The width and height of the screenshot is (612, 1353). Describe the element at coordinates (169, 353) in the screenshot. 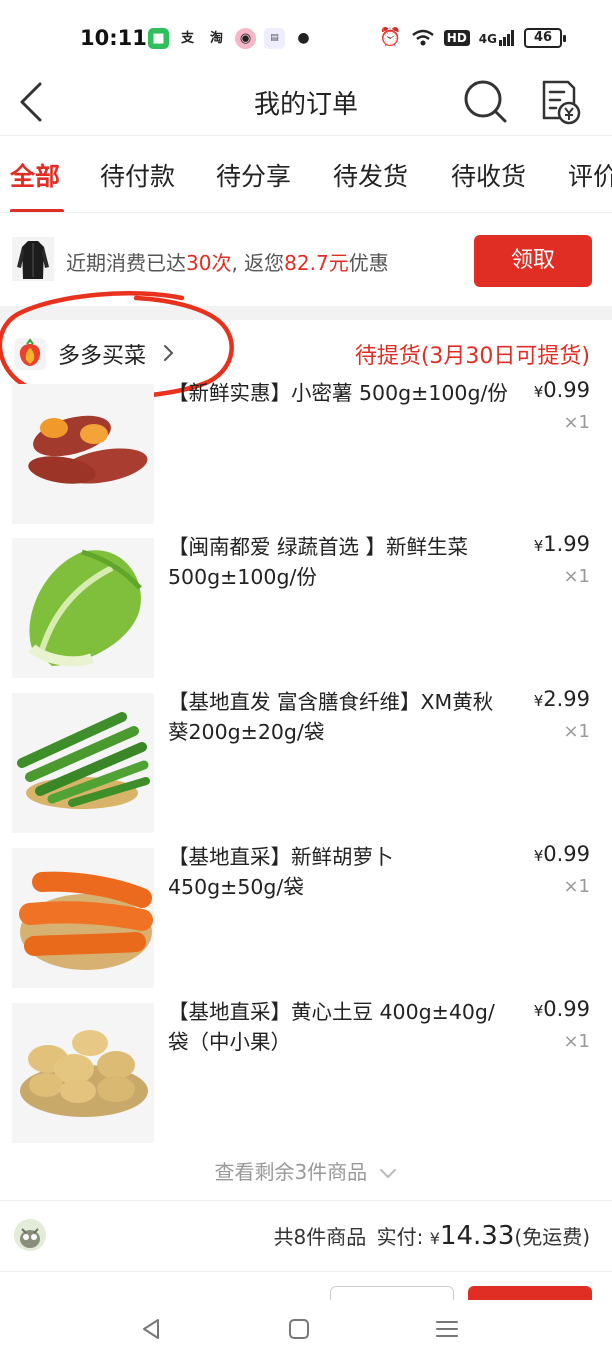

I see `chevron-right-icon` at that location.